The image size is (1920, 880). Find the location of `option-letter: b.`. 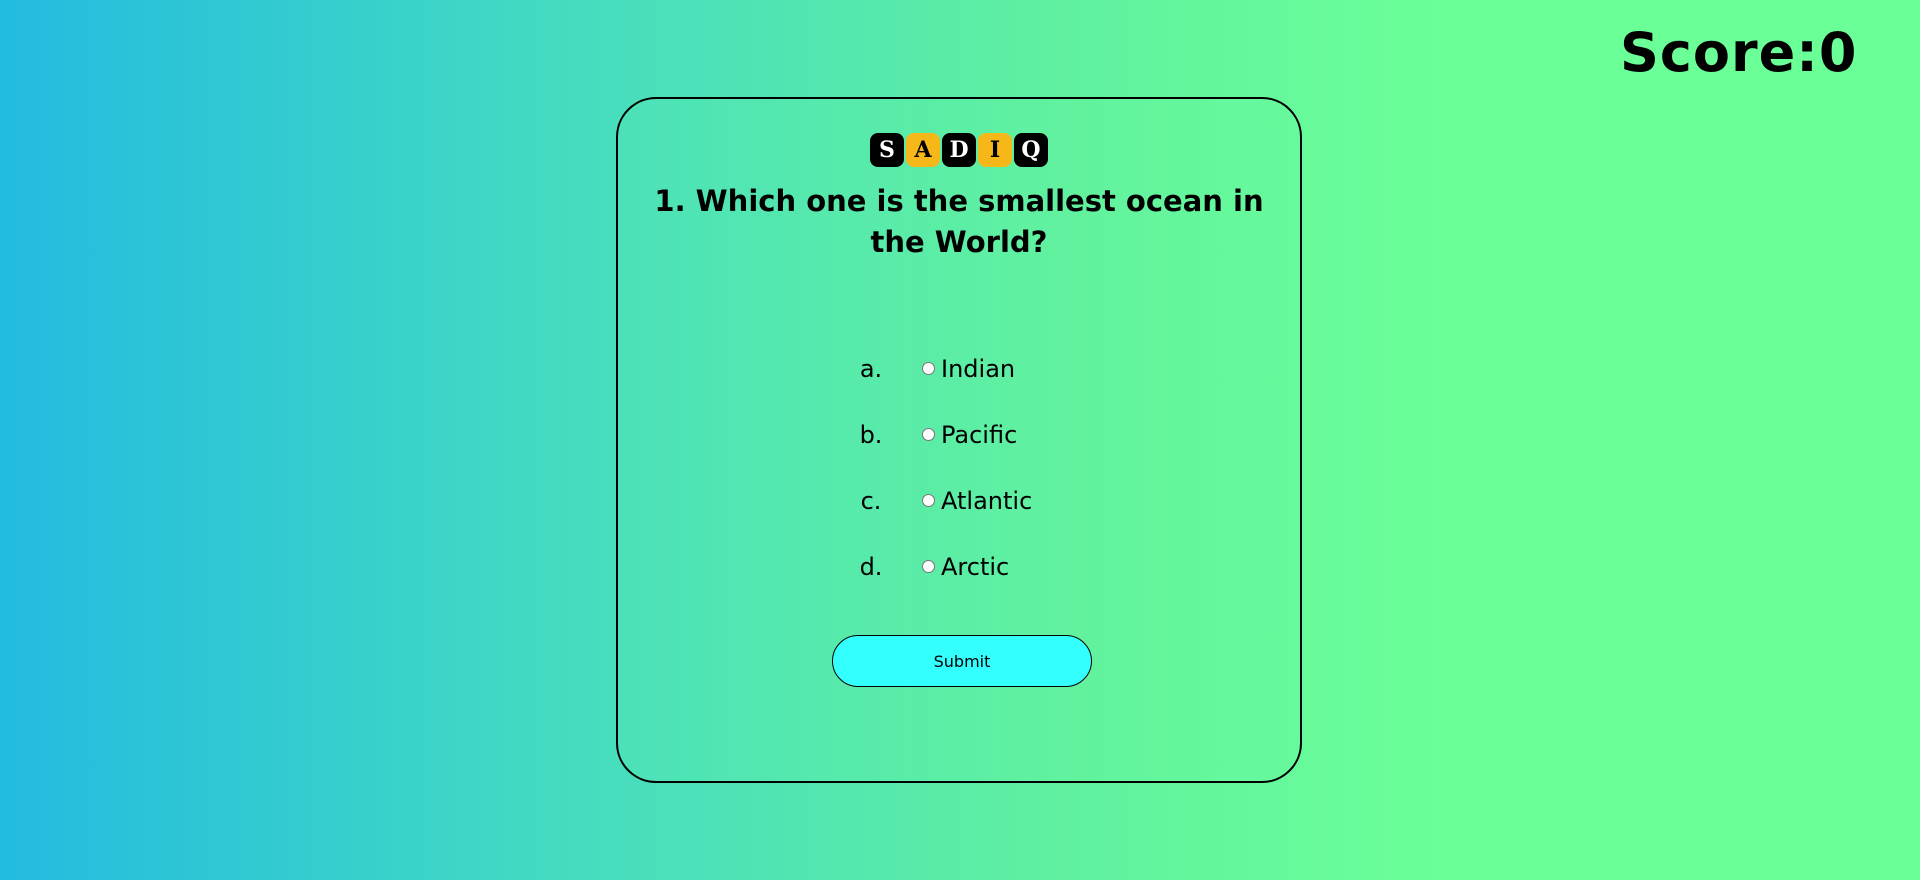

option-letter: b. is located at coordinates (871, 435).